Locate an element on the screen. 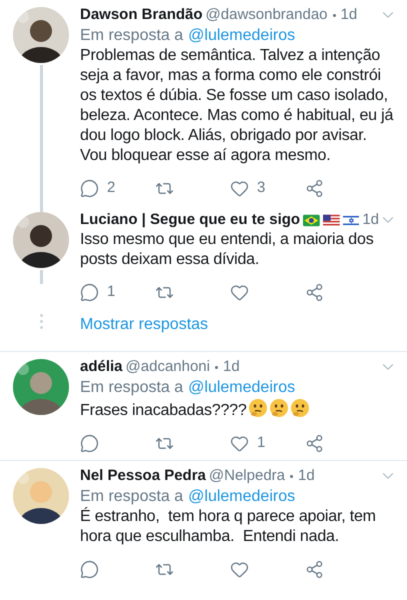 The image size is (407, 600). author-name: adélia is located at coordinates (101, 366).